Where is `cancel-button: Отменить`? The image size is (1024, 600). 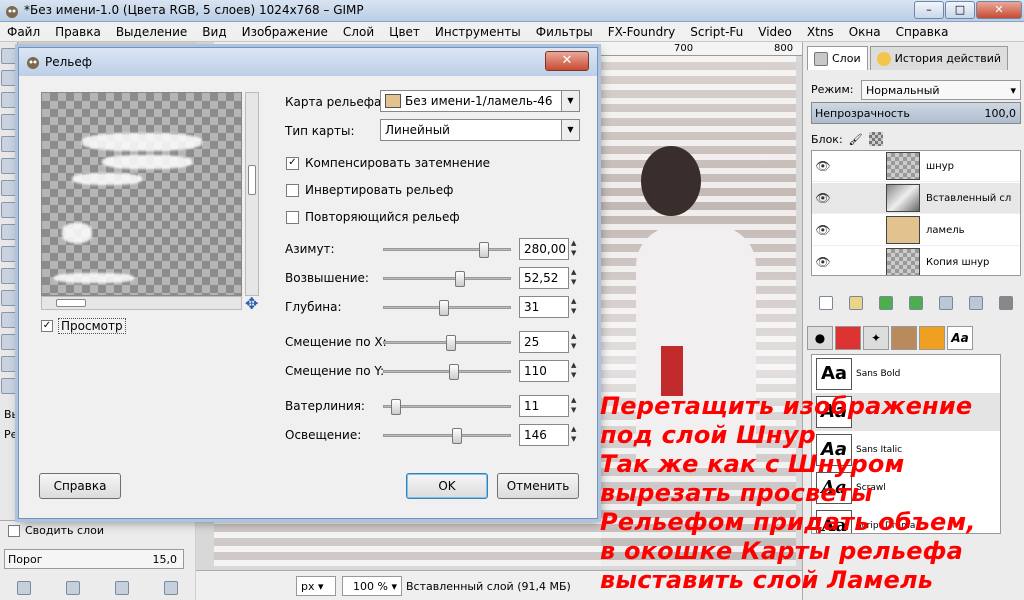
cancel-button: Отменить is located at coordinates (538, 486).